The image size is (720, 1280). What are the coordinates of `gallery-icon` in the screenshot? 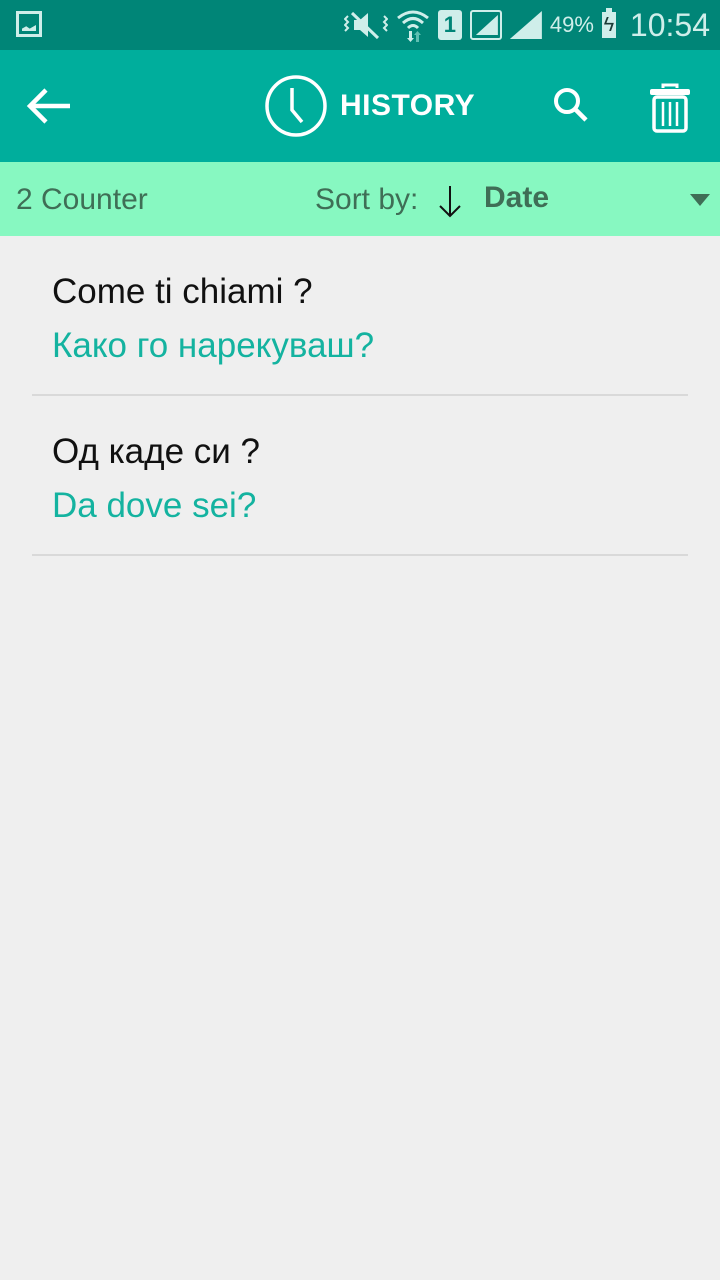 It's located at (29, 24).